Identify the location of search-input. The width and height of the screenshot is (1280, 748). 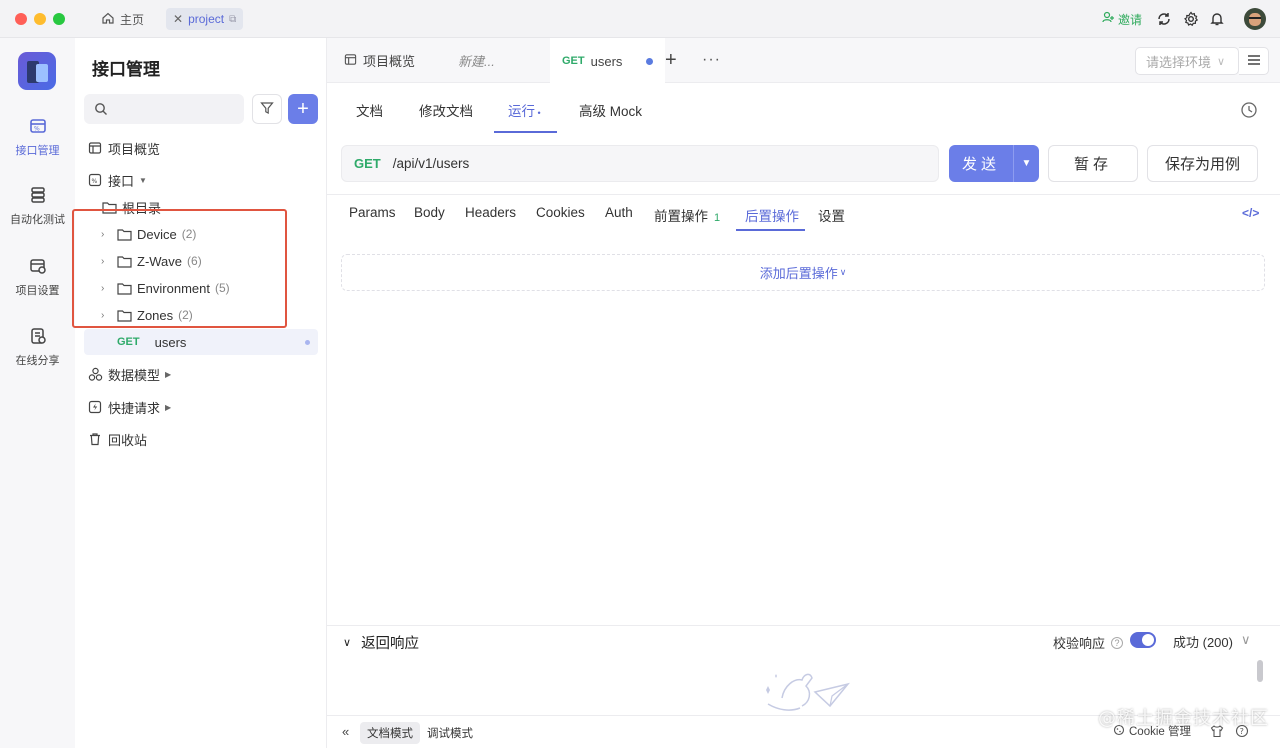
(164, 109).